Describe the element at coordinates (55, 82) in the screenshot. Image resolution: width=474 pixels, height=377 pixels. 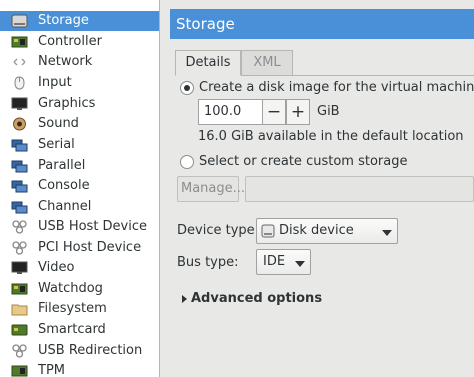
I see `sidebar-item-label: Input` at that location.